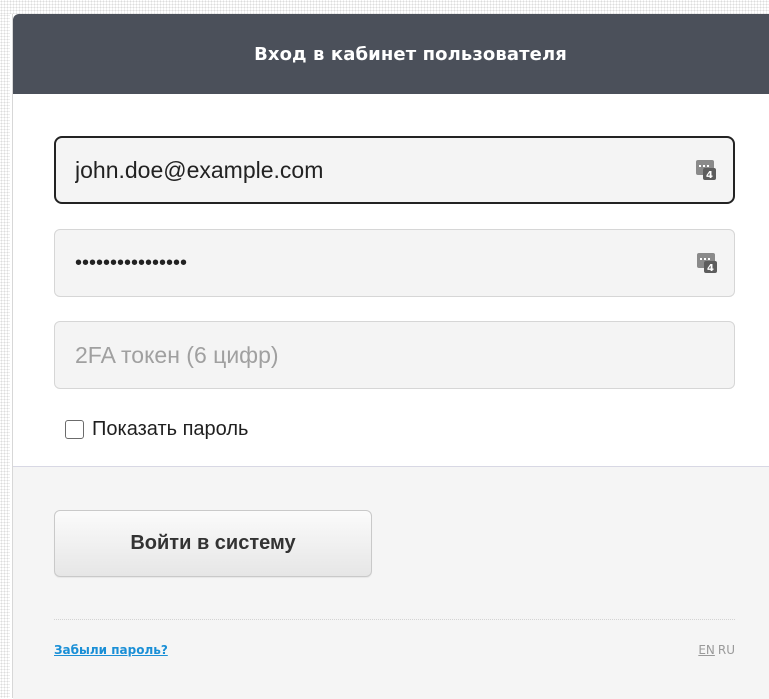  What do you see at coordinates (170, 429) in the screenshot?
I see `show-password-label: Показать пароль` at bounding box center [170, 429].